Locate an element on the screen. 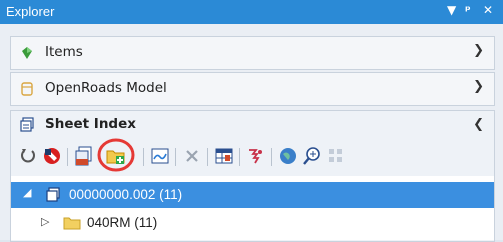  grid-icon is located at coordinates (336, 156).